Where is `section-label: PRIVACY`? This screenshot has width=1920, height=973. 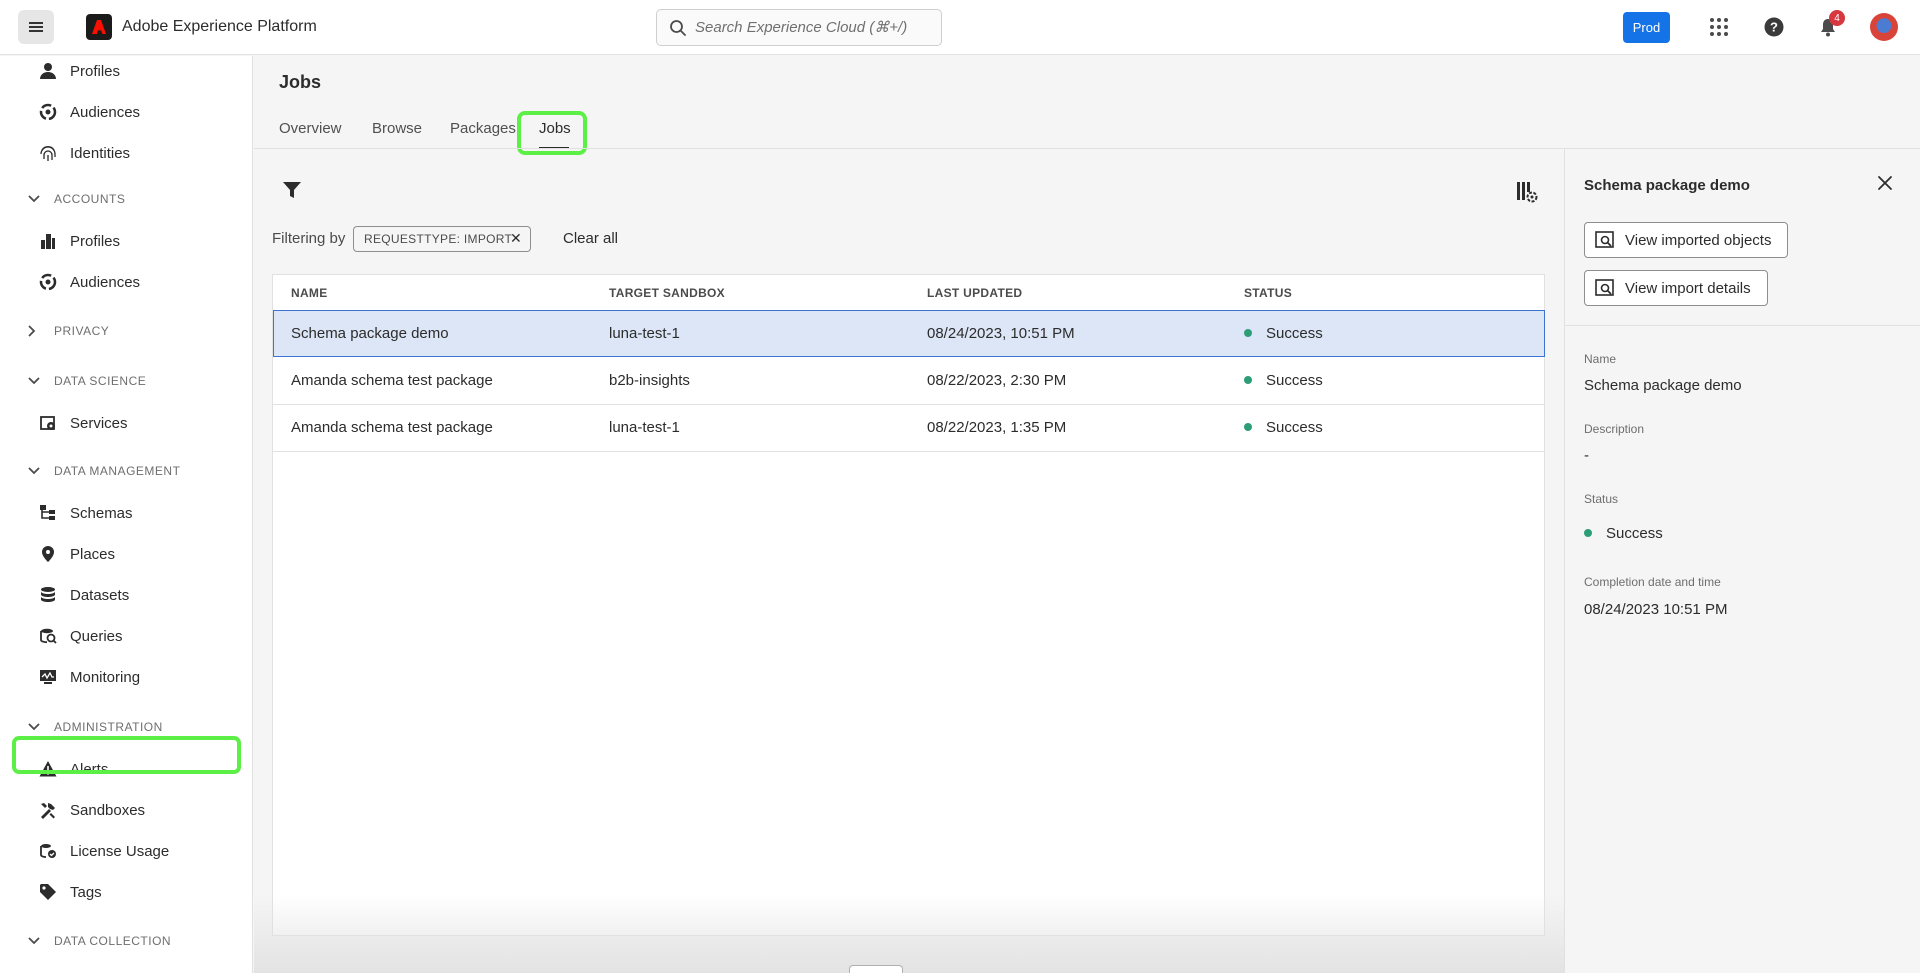
section-label: PRIVACY is located at coordinates (82, 331).